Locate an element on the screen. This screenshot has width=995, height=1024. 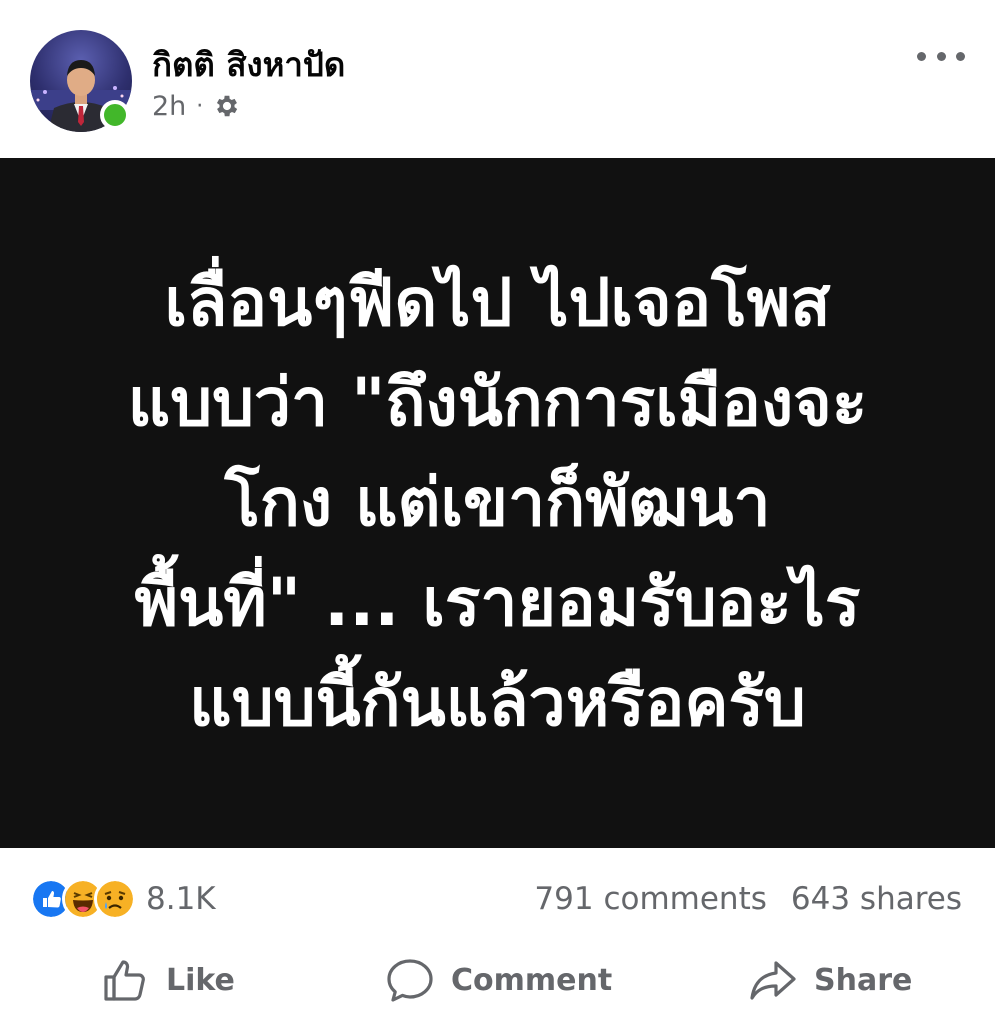
post-actions: Like Comment Share is located at coordinates (497, 980).